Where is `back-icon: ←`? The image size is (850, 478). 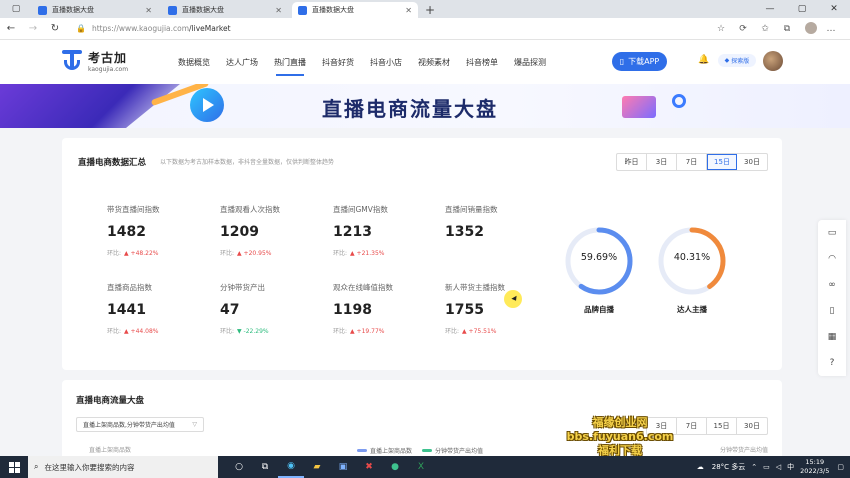 back-icon: ← is located at coordinates (11, 29).